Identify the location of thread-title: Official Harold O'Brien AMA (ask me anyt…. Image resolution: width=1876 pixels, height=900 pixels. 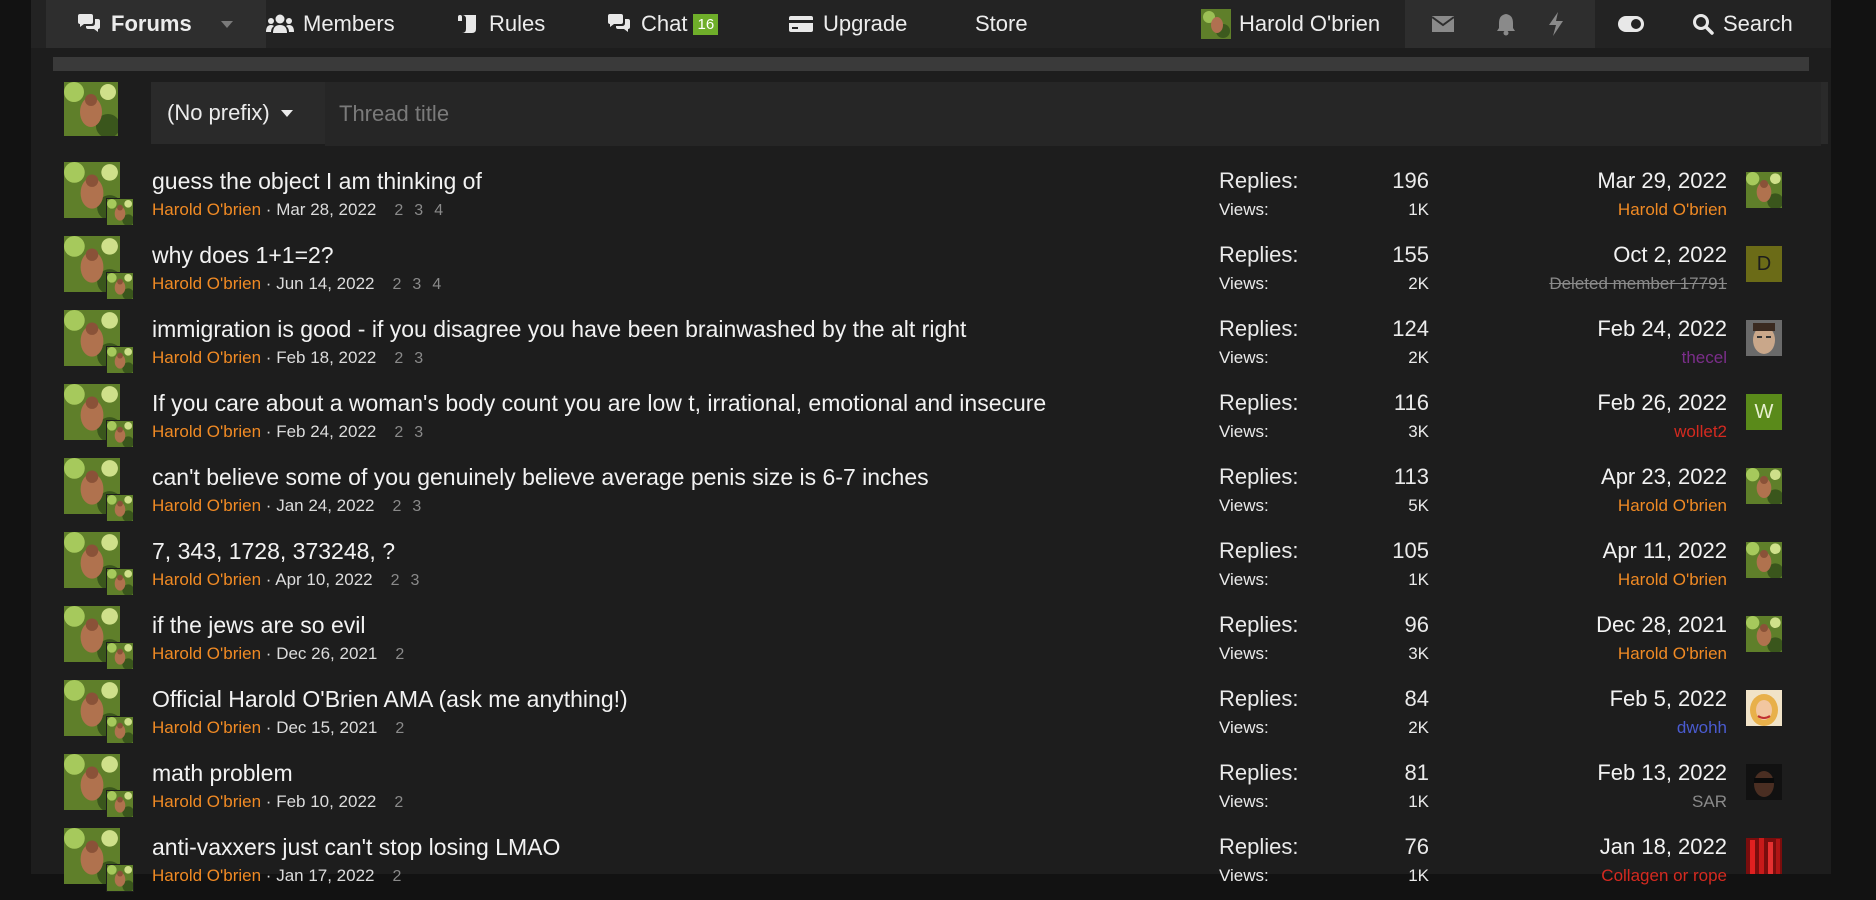
(390, 699).